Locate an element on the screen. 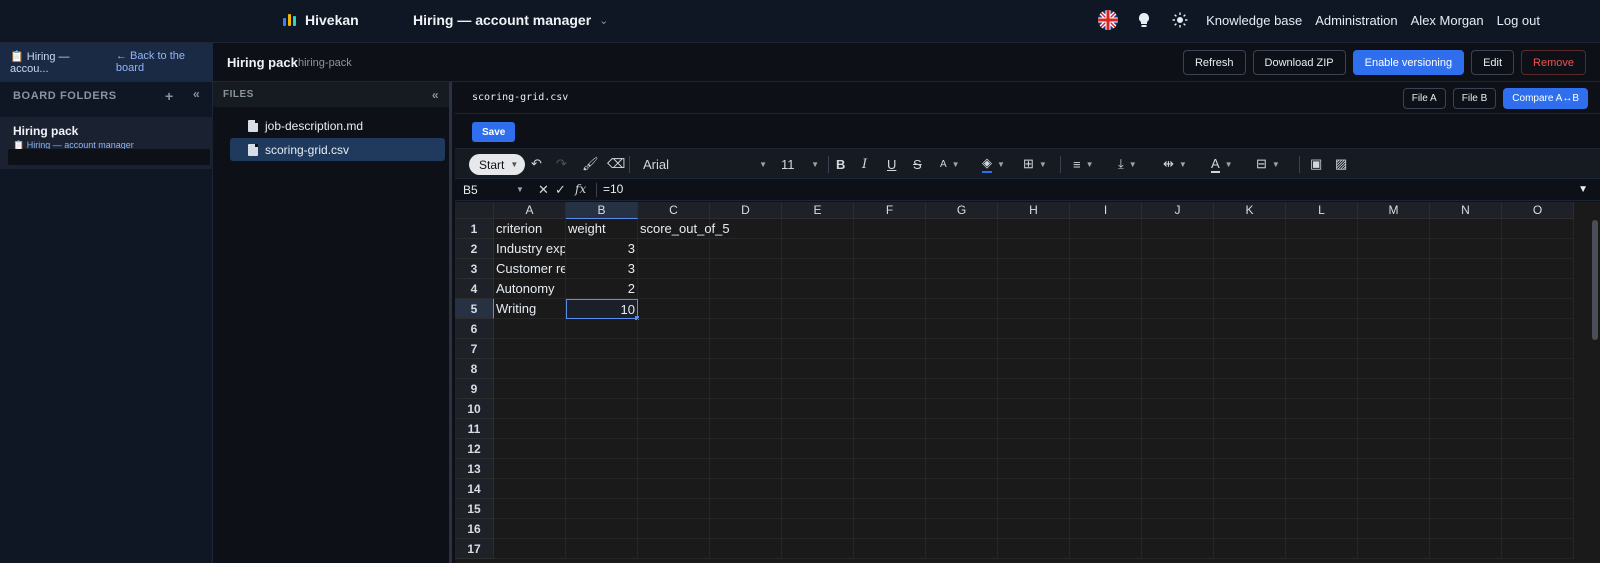  back-to-board-link: ← Back to the board is located at coordinates (164, 62).